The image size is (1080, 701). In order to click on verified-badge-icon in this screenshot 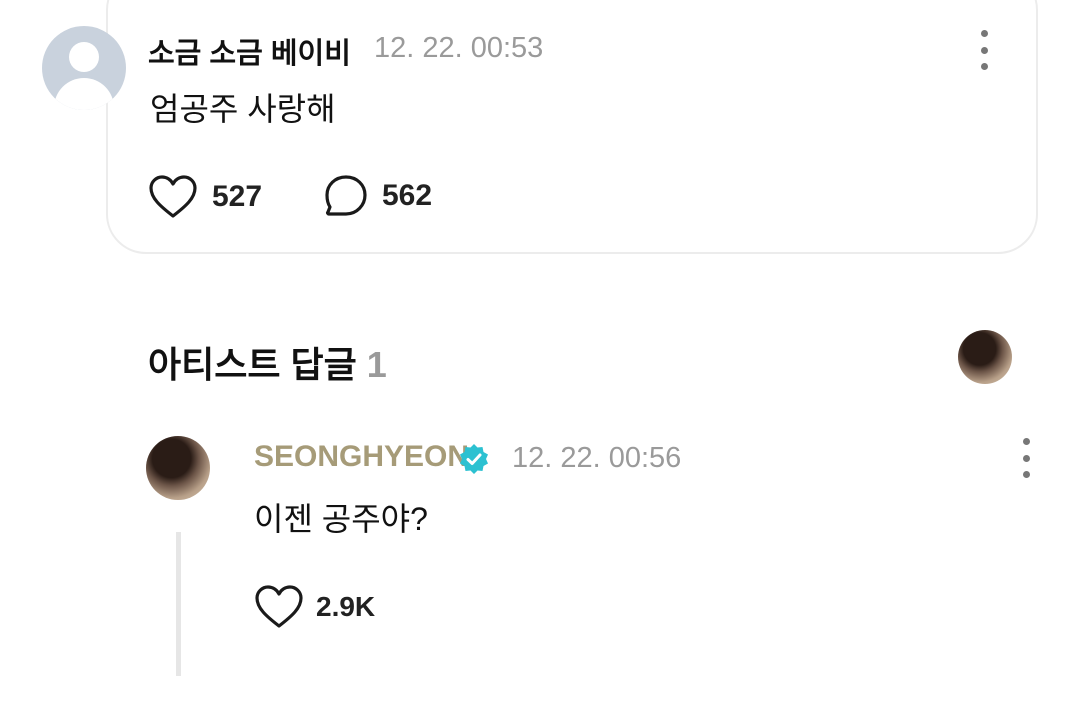, I will do `click(474, 459)`.